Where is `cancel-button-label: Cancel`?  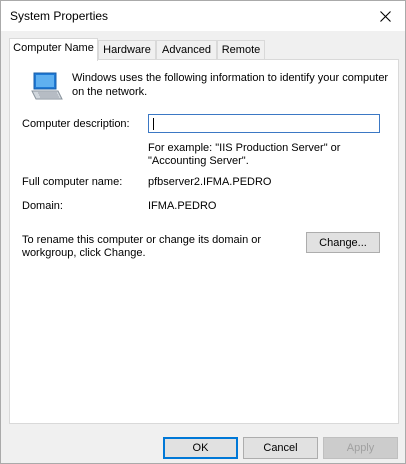
cancel-button-label: Cancel is located at coordinates (280, 448).